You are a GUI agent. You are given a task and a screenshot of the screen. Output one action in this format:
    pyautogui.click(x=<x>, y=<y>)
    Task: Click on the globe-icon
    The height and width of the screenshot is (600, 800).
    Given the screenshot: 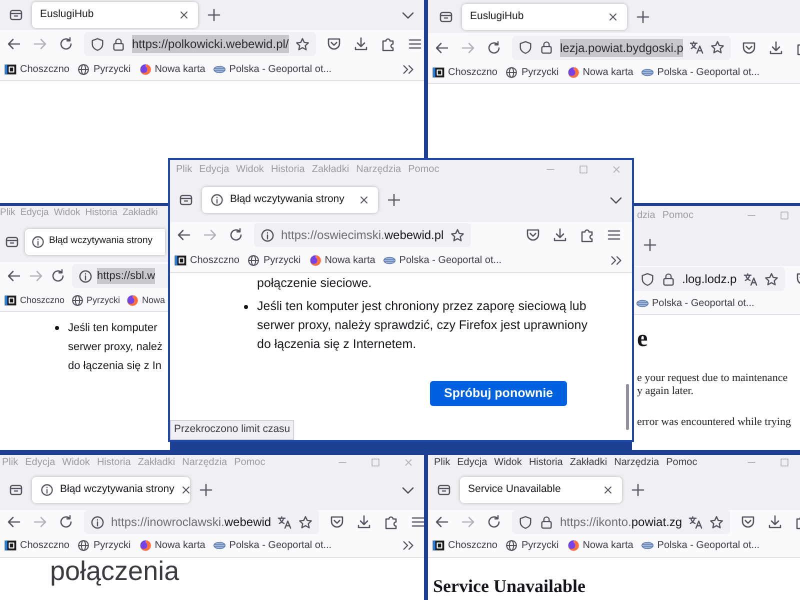 What is the action you would take?
    pyautogui.click(x=253, y=260)
    